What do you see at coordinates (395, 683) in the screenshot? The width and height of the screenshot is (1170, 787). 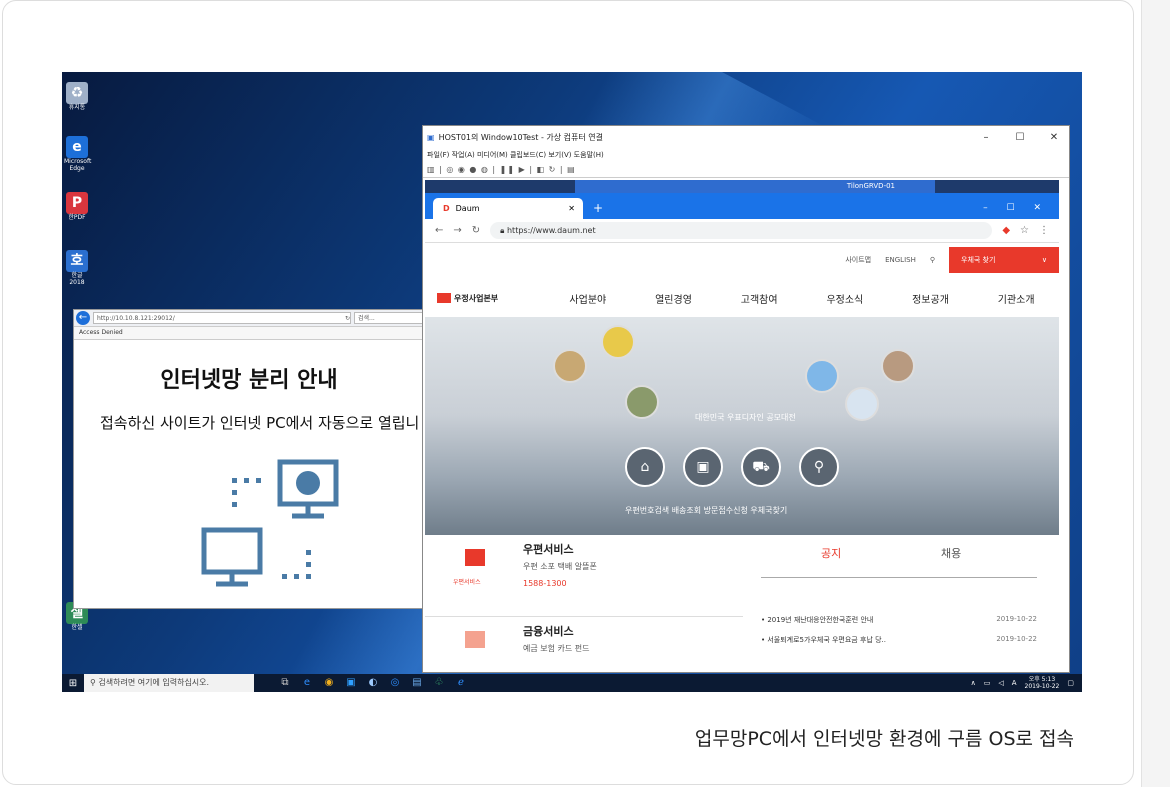 I see `app-icon: ◎` at bounding box center [395, 683].